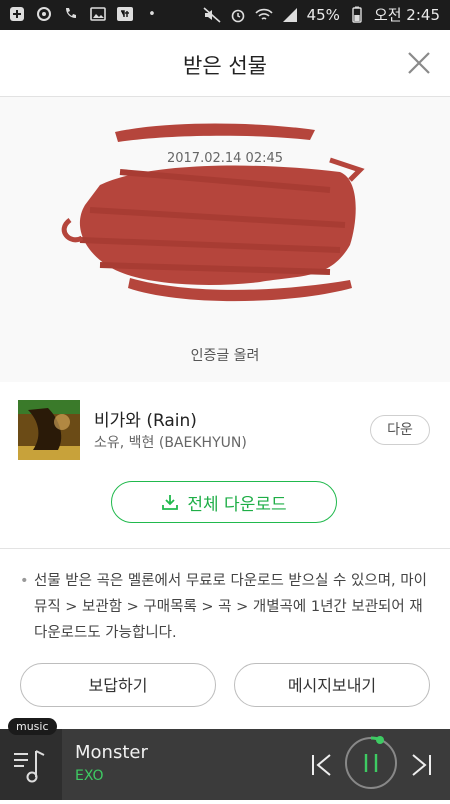 Image resolution: width=450 pixels, height=804 pixels. I want to click on previous-button, so click(321, 765).